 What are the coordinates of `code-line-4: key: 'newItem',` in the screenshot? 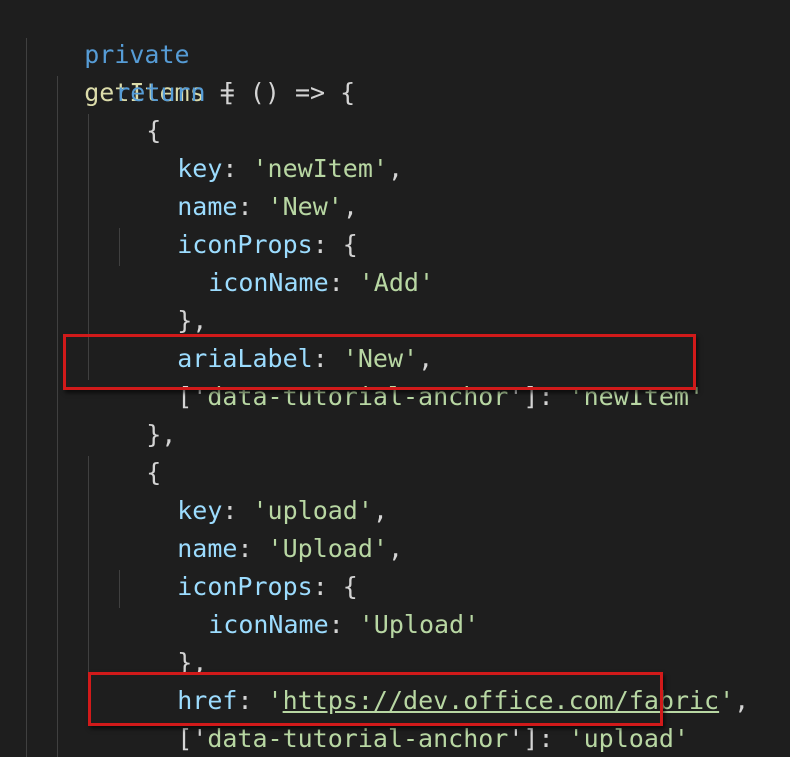 It's located at (290, 168).